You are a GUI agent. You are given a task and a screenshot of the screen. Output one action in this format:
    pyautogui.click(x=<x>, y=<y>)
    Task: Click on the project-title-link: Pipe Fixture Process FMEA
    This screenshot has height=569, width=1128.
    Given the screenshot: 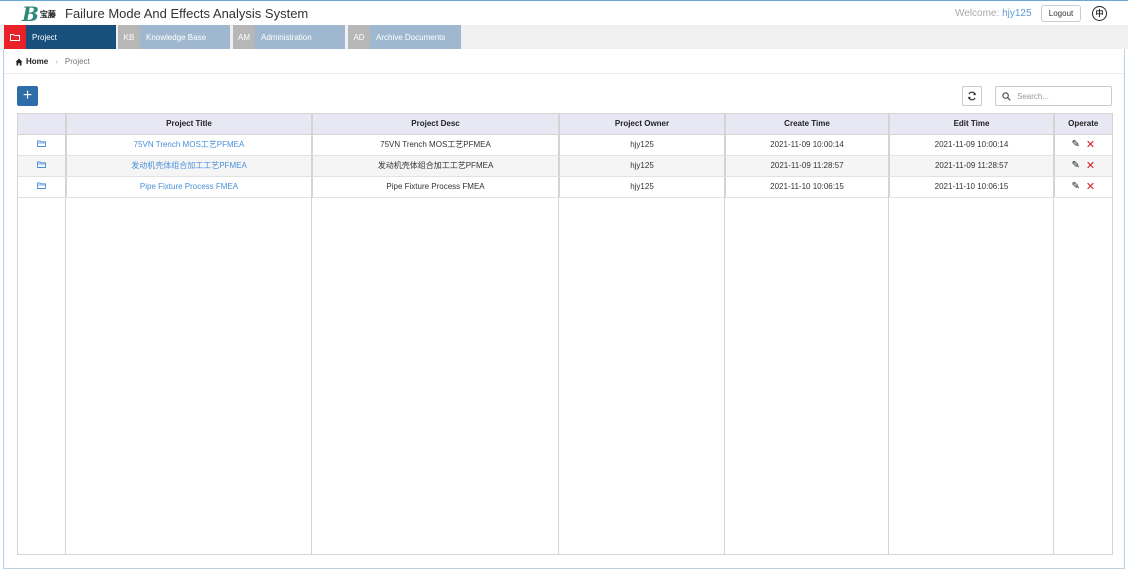 What is the action you would take?
    pyautogui.click(x=189, y=186)
    